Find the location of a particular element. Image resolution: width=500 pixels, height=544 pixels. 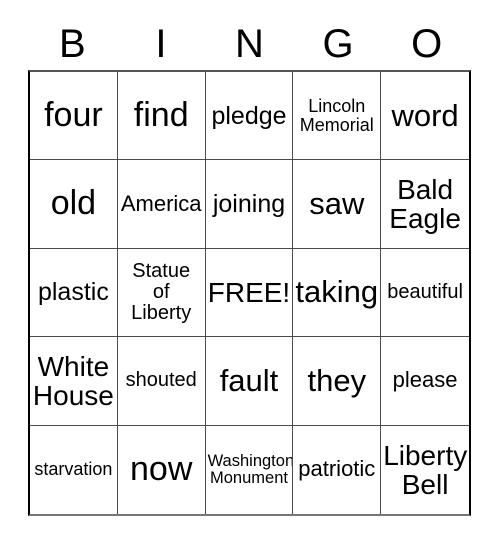

bingo-cell-g2: saw is located at coordinates (337, 204).